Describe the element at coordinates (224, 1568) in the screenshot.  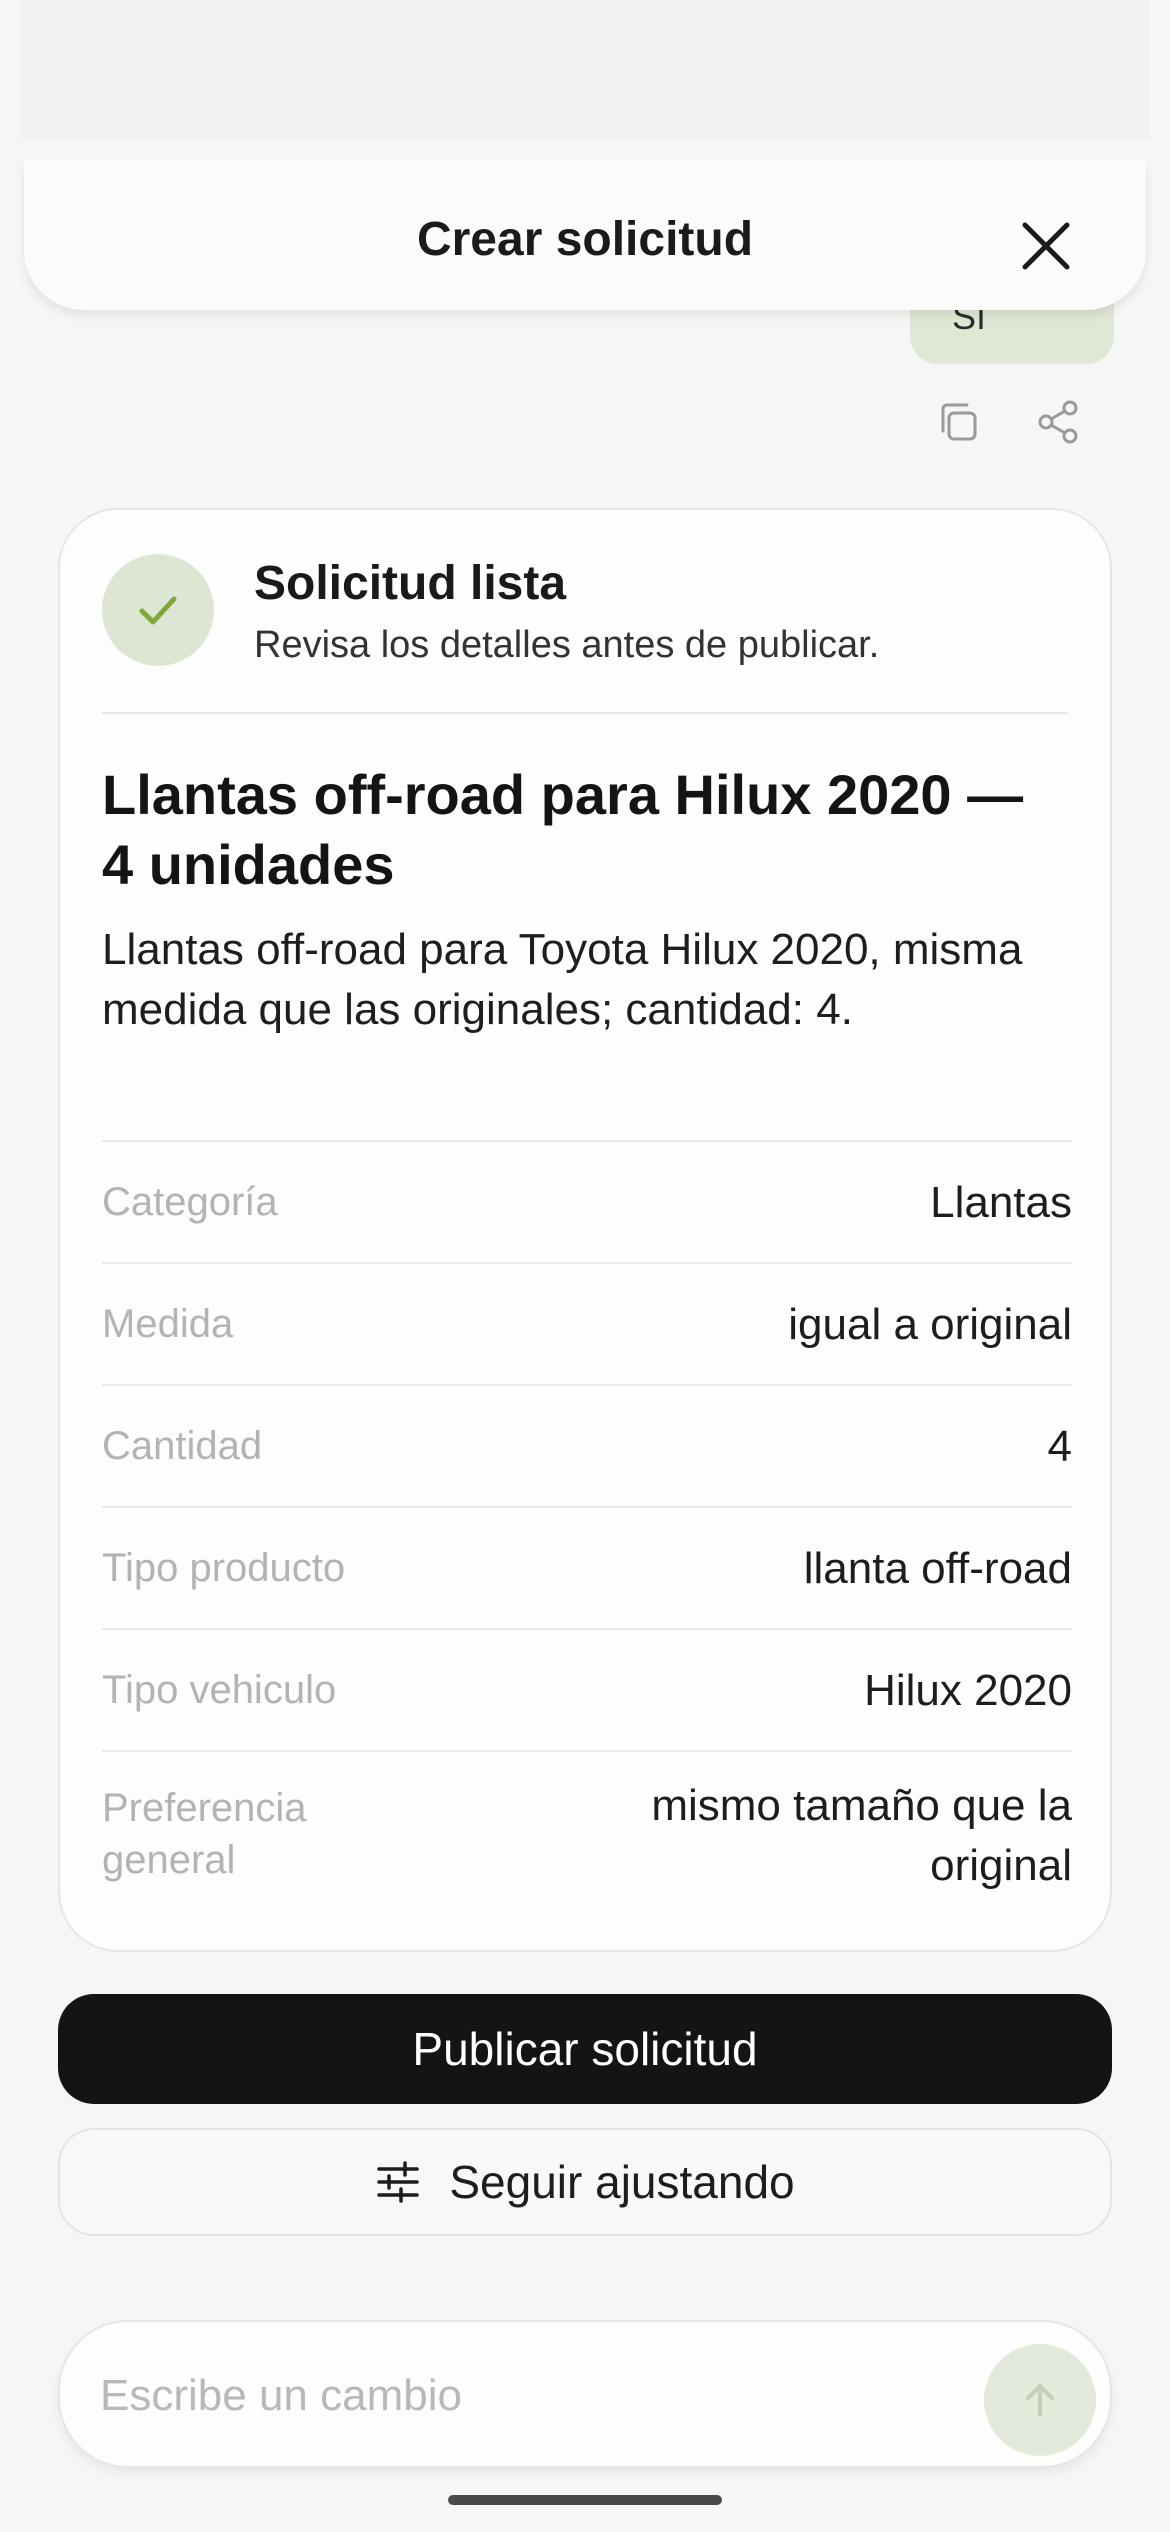
I see `detail-label: Tipo producto` at that location.